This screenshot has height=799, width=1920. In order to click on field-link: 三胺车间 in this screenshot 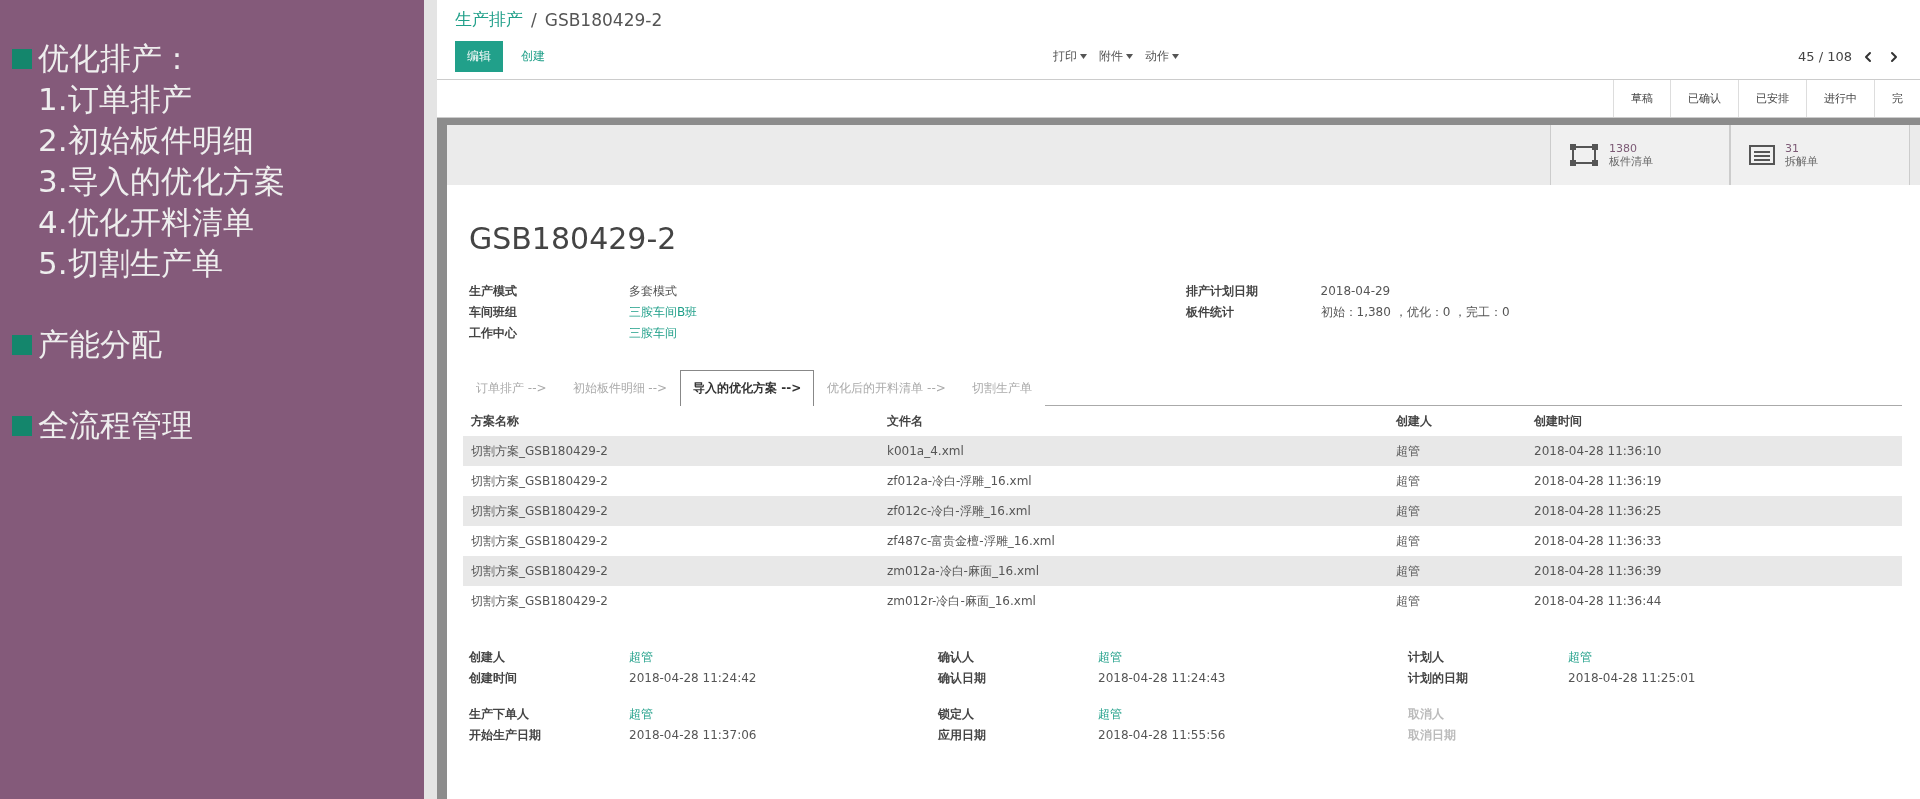, I will do `click(907, 333)`.